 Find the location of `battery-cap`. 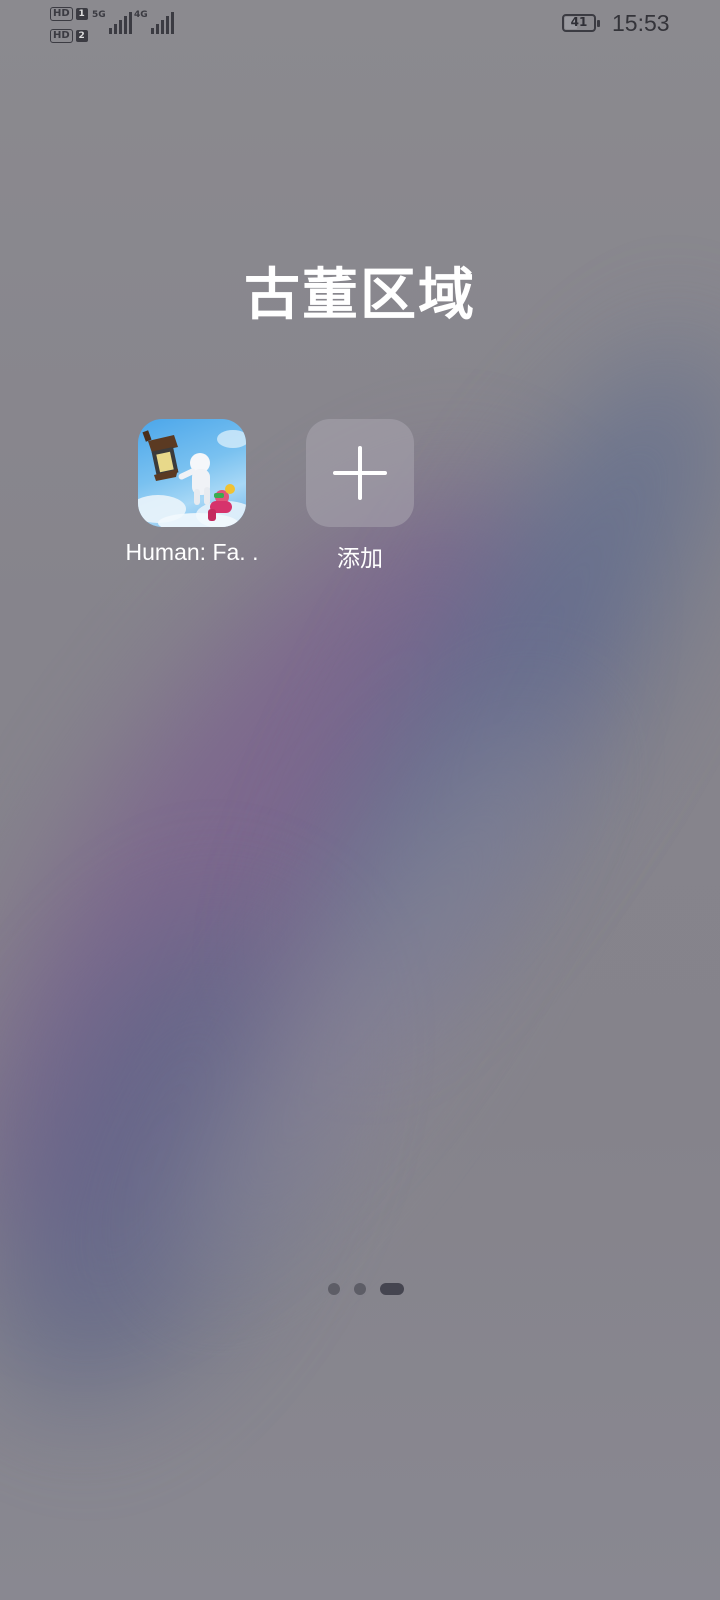

battery-cap is located at coordinates (598, 23).